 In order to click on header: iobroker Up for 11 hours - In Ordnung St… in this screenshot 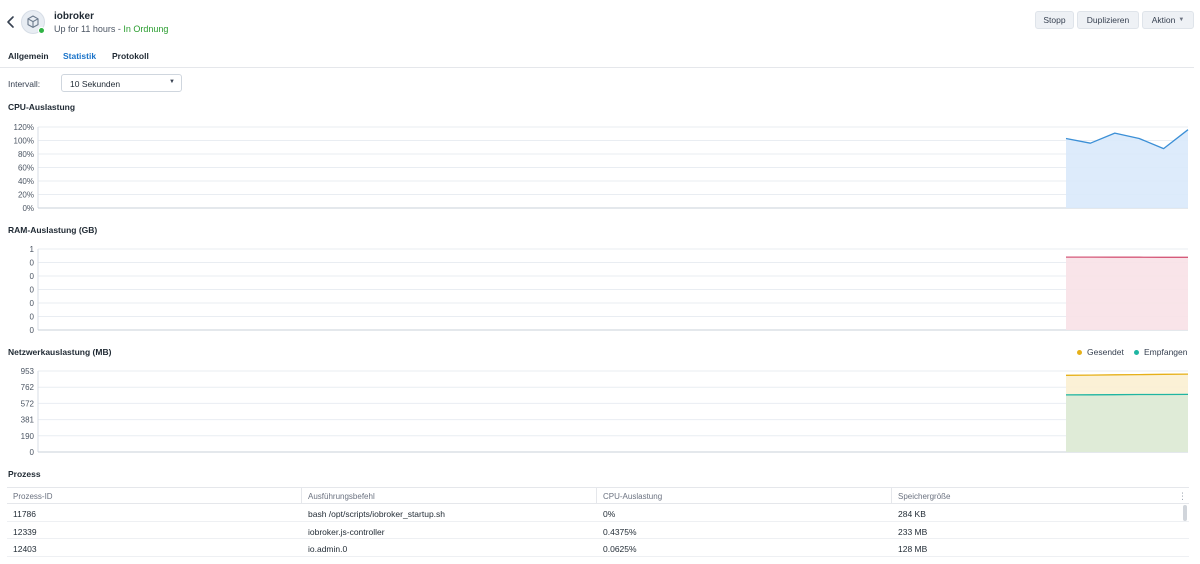, I will do `click(600, 22)`.